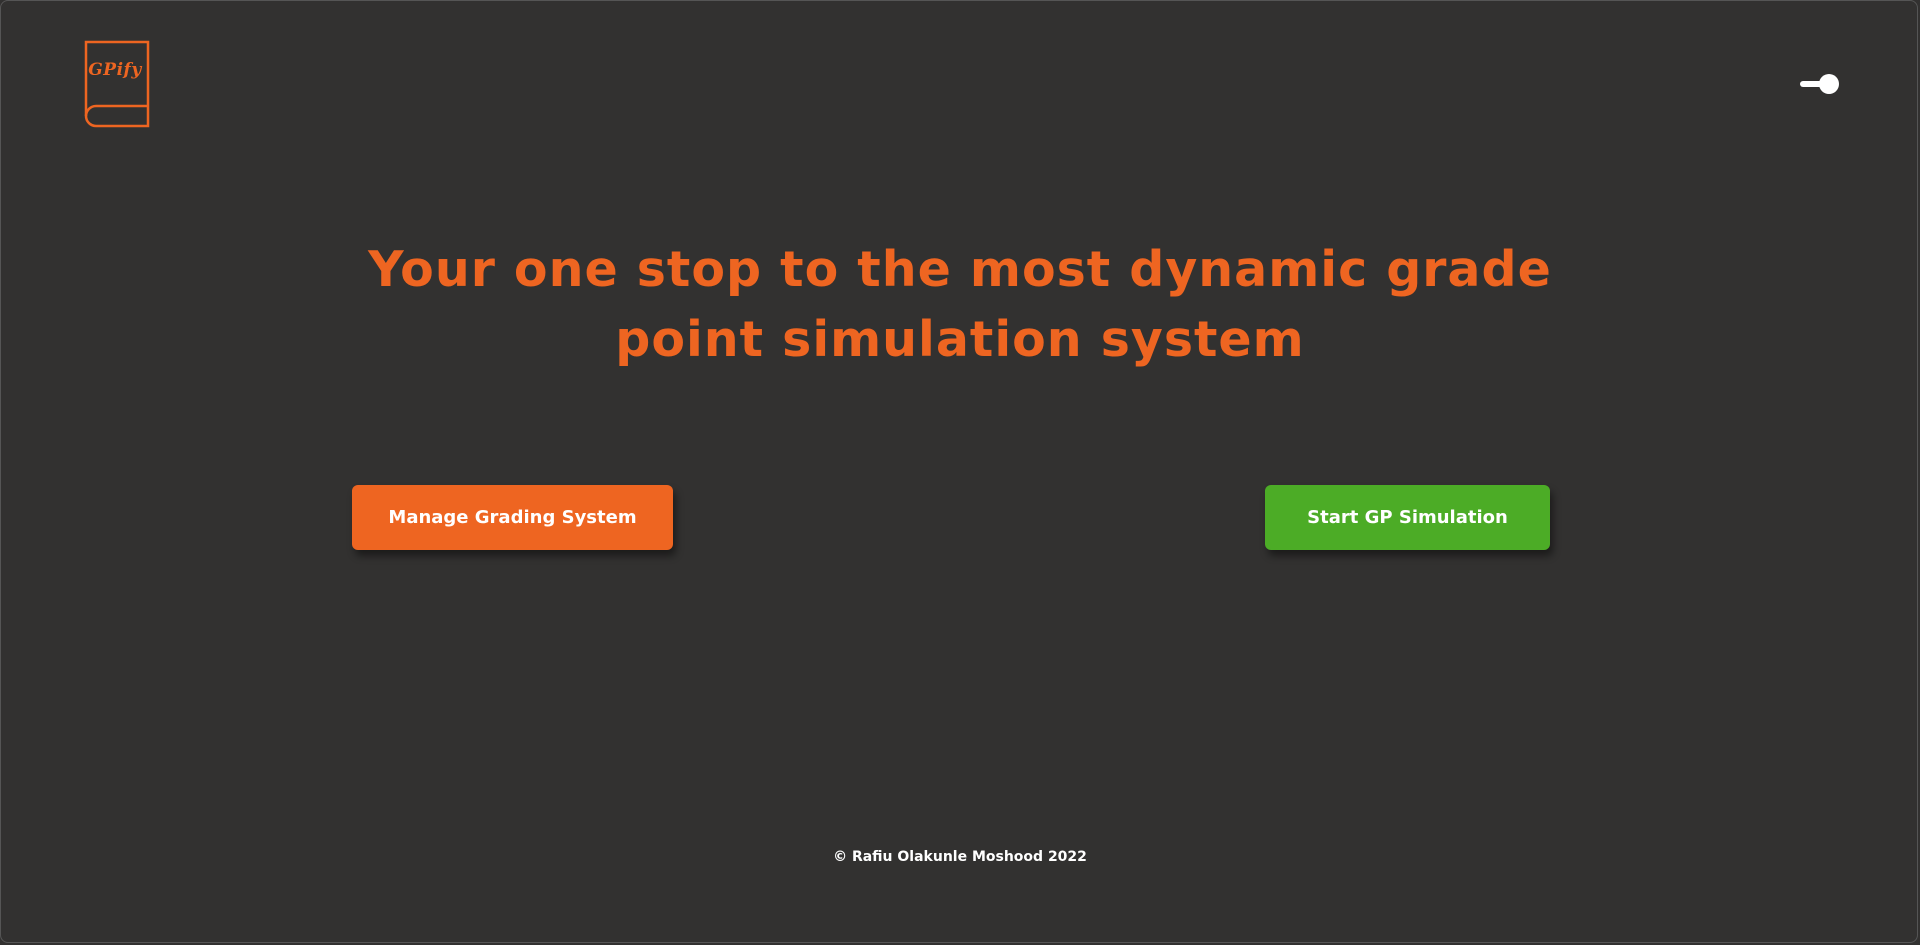  I want to click on toggle-knob, so click(1829, 84).